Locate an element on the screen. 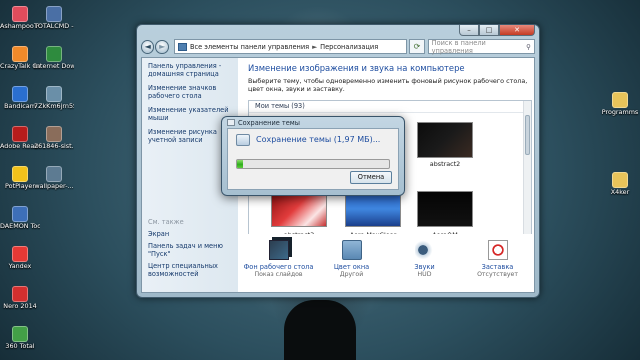 Image resolution: width=640 pixels, height=360 pixels. my-themes-header: Мои темы (93) is located at coordinates (390, 107).